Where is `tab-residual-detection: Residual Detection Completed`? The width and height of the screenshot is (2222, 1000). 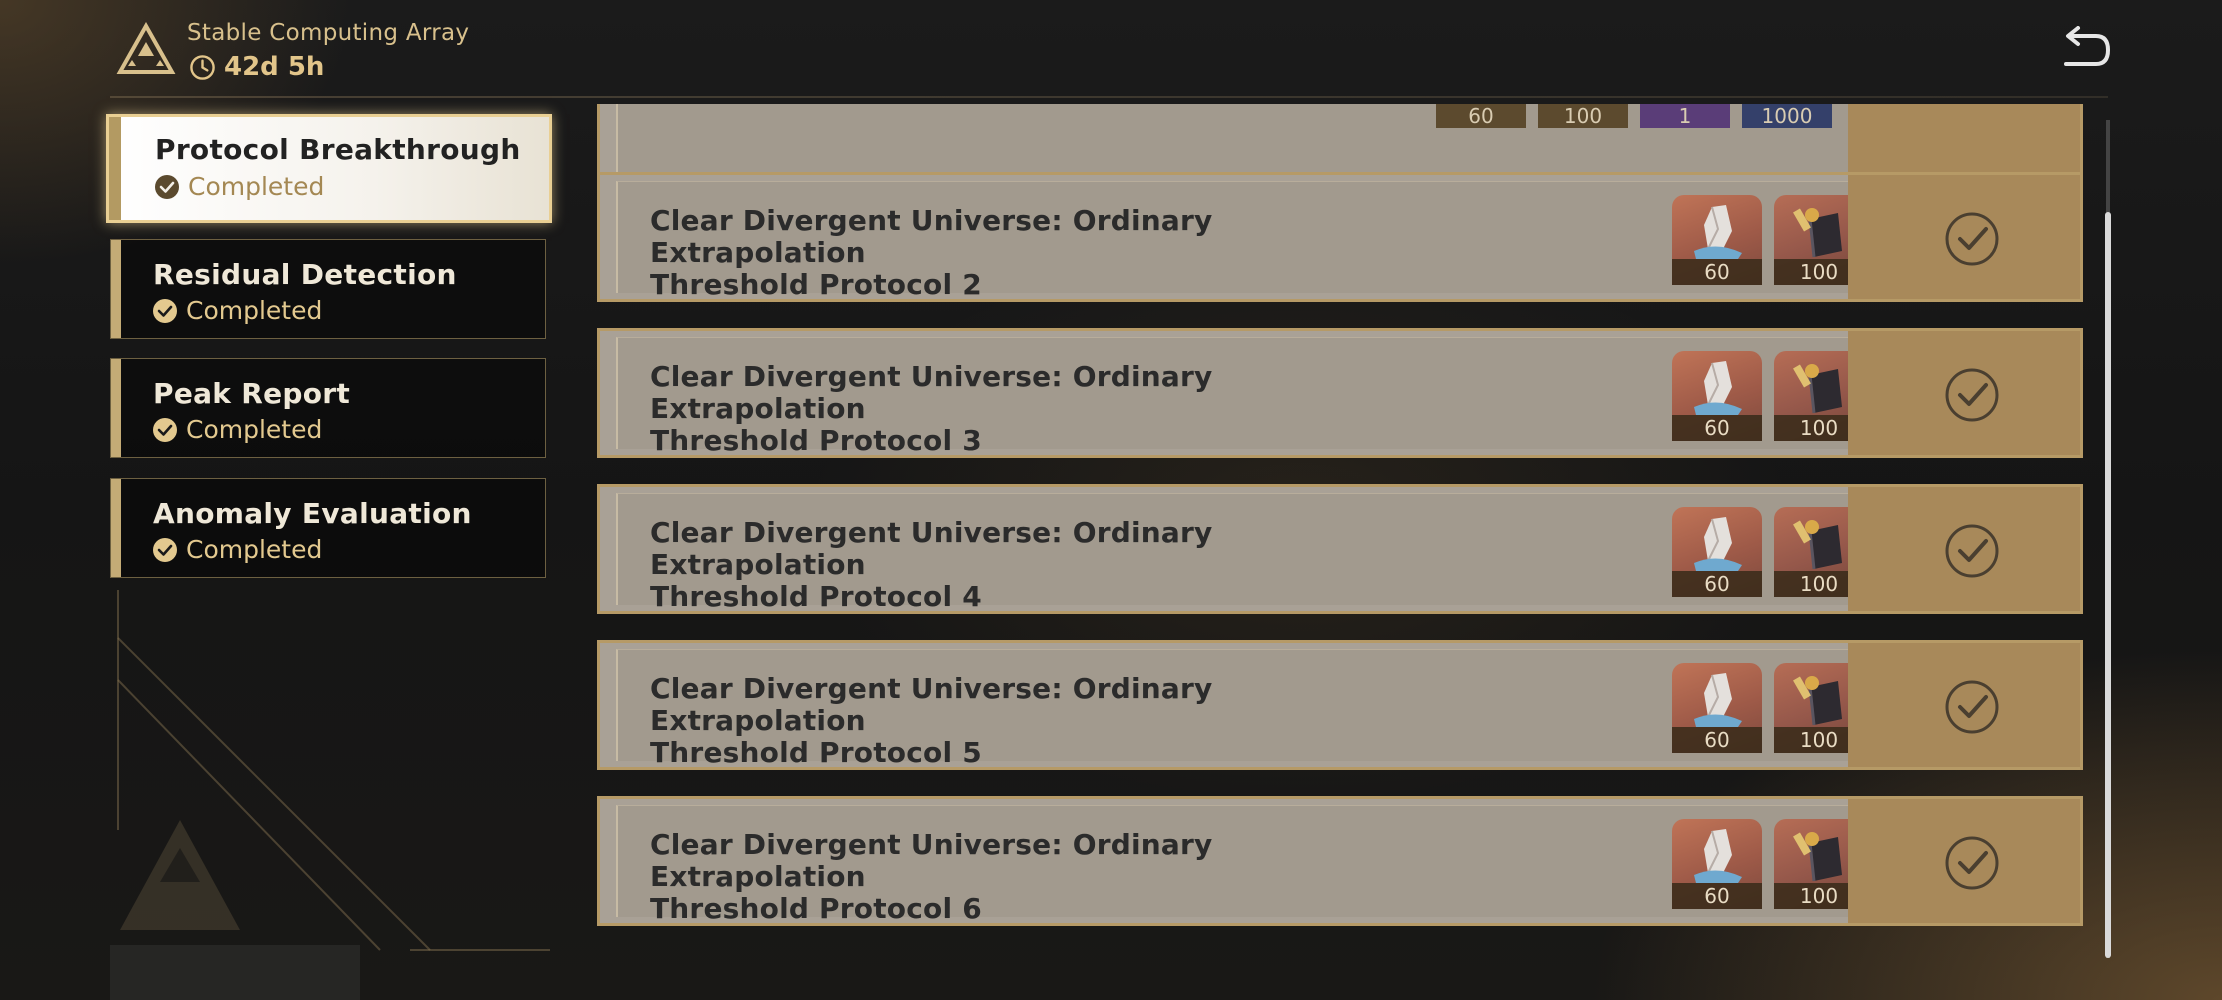 tab-residual-detection: Residual Detection Completed is located at coordinates (328, 289).